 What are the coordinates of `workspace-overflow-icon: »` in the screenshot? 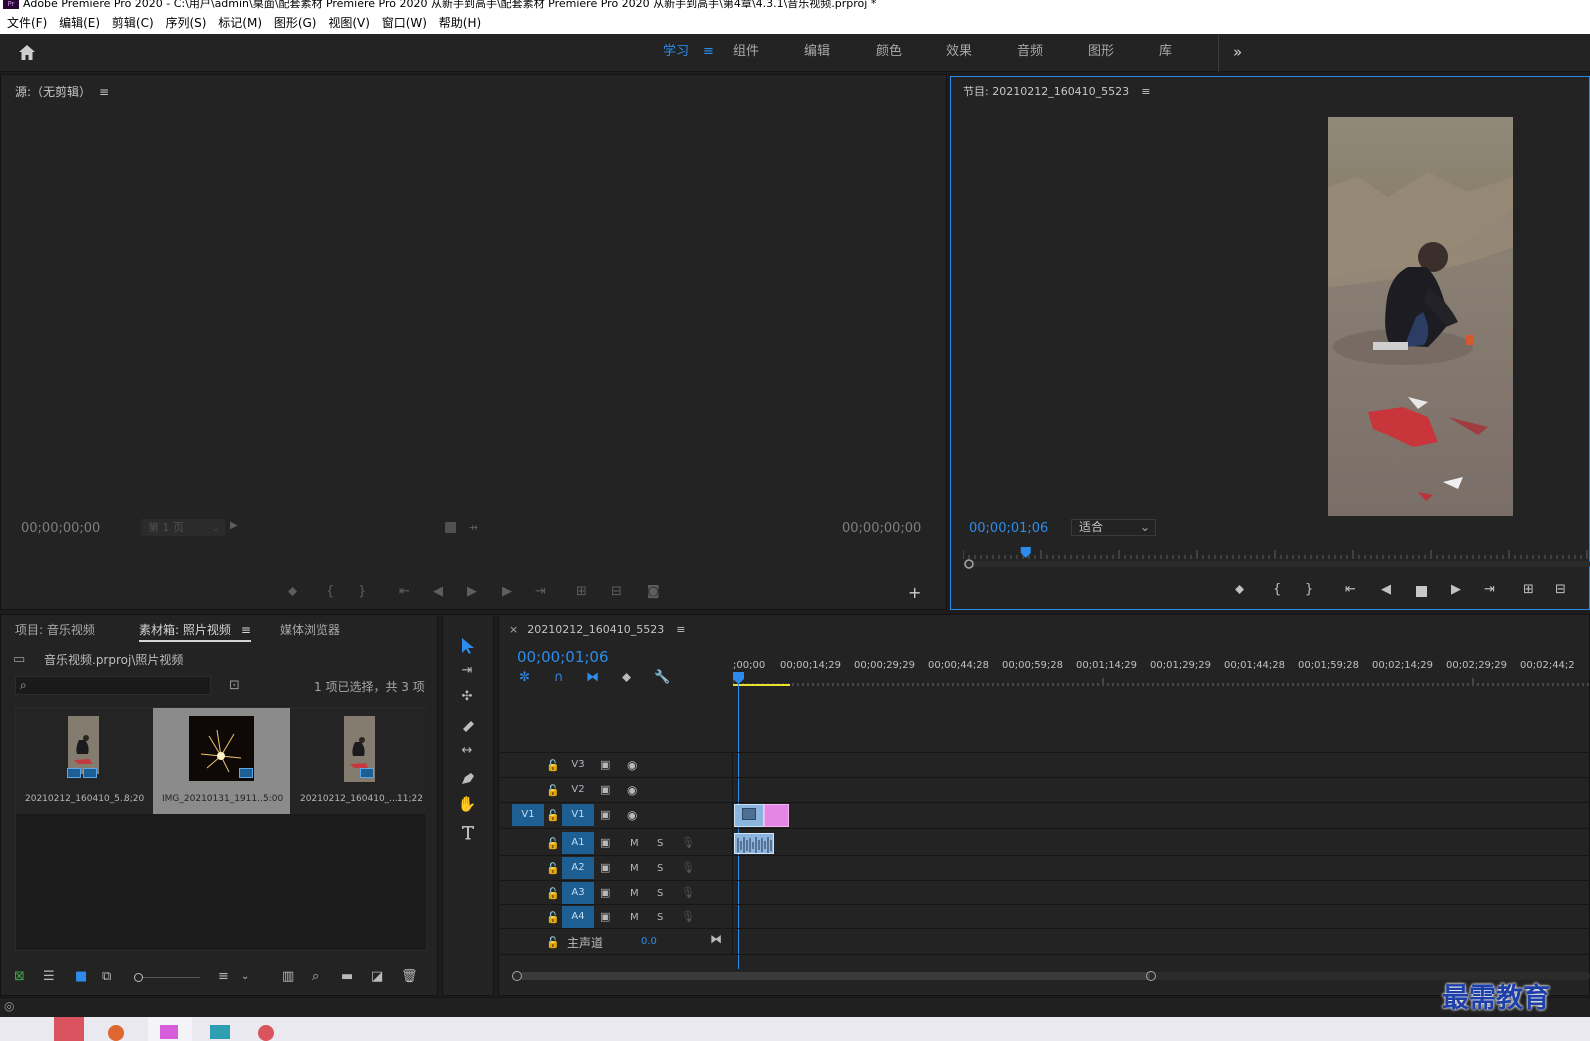 It's located at (1237, 53).